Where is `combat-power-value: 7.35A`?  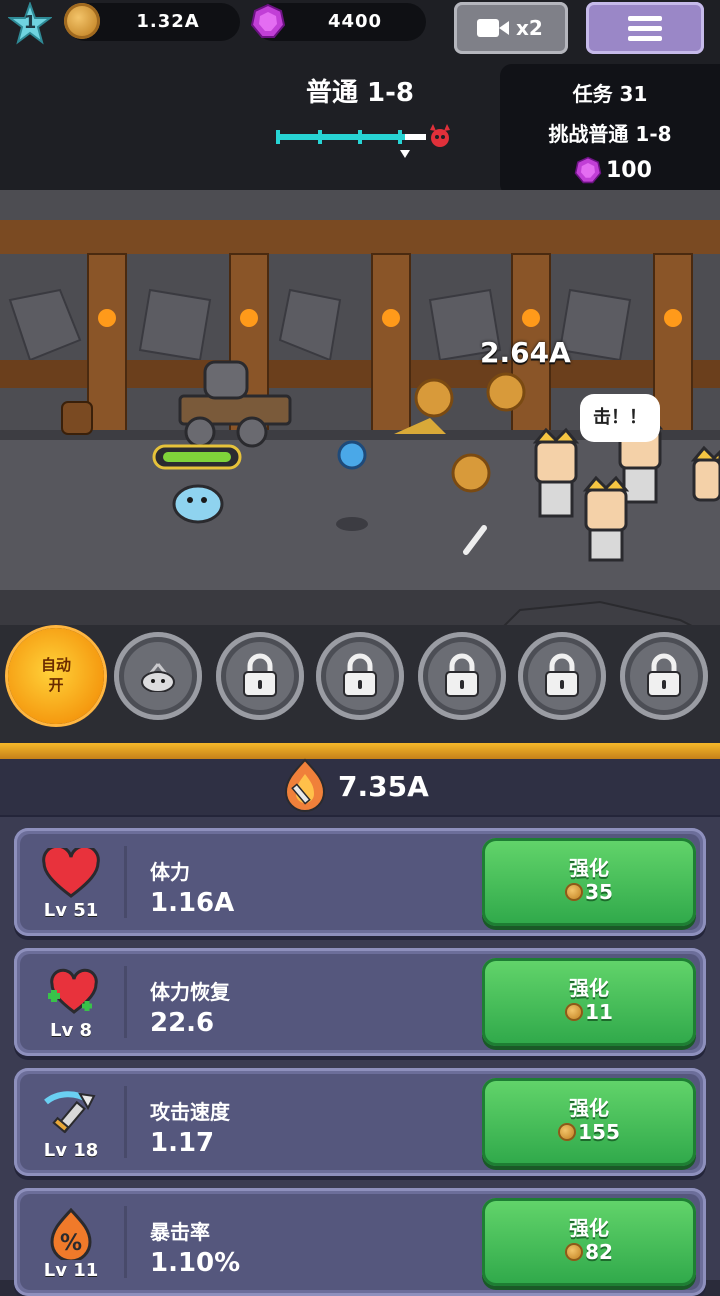
combat-power-value: 7.35A is located at coordinates (383, 786).